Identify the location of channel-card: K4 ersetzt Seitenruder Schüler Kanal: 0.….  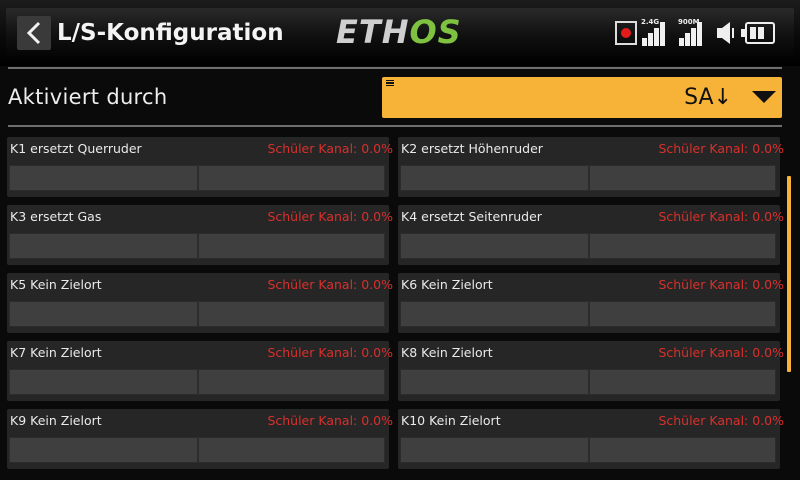
(591, 235).